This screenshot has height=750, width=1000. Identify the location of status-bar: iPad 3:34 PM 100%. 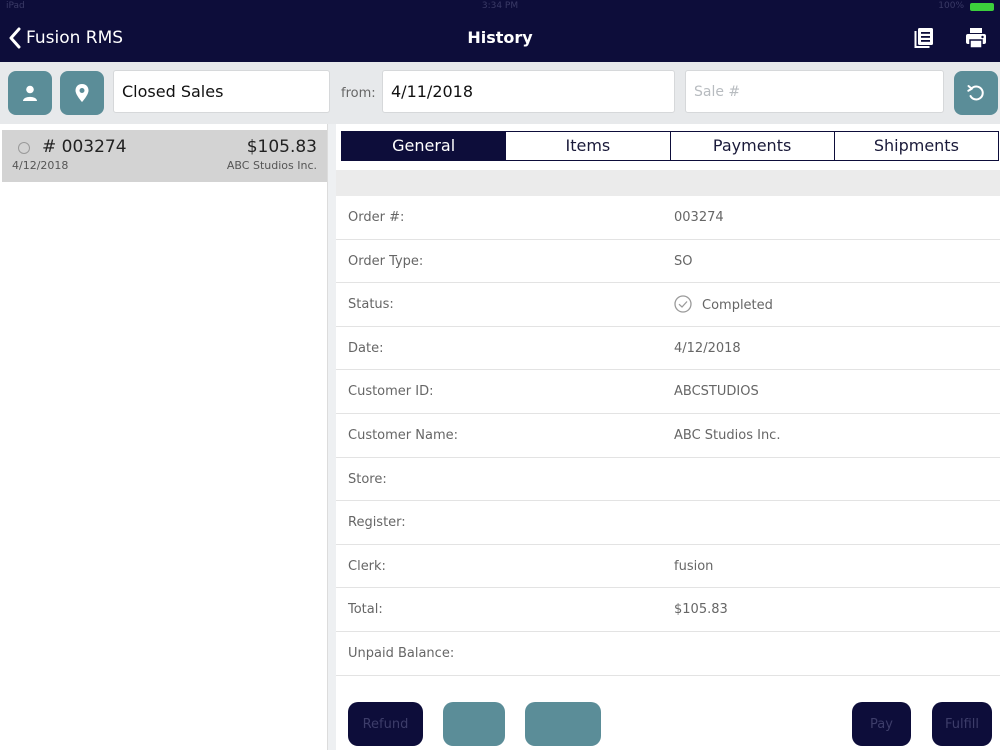
(500, 7).